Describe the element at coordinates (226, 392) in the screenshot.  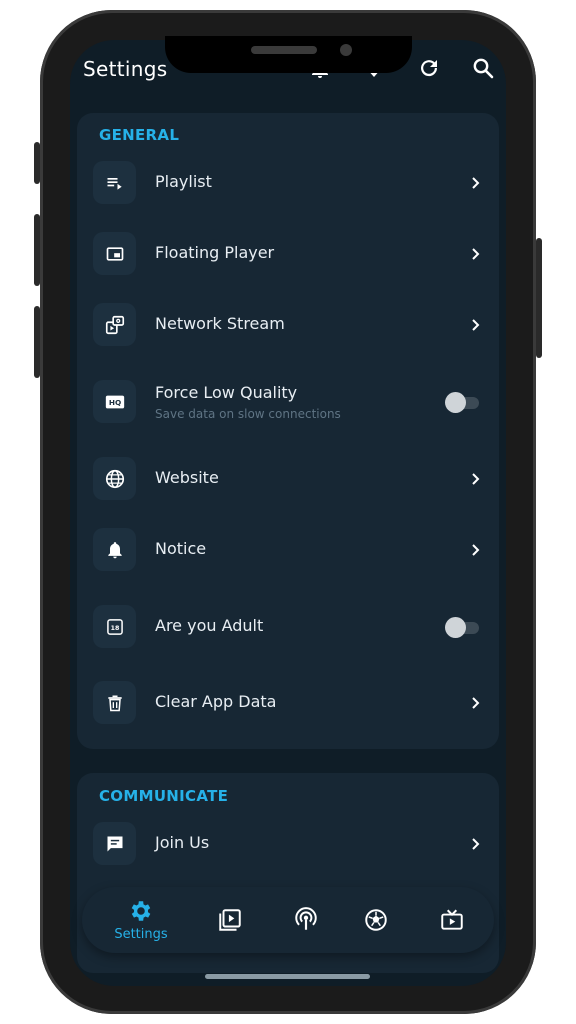
I see `row-label: Force Low Quality` at that location.